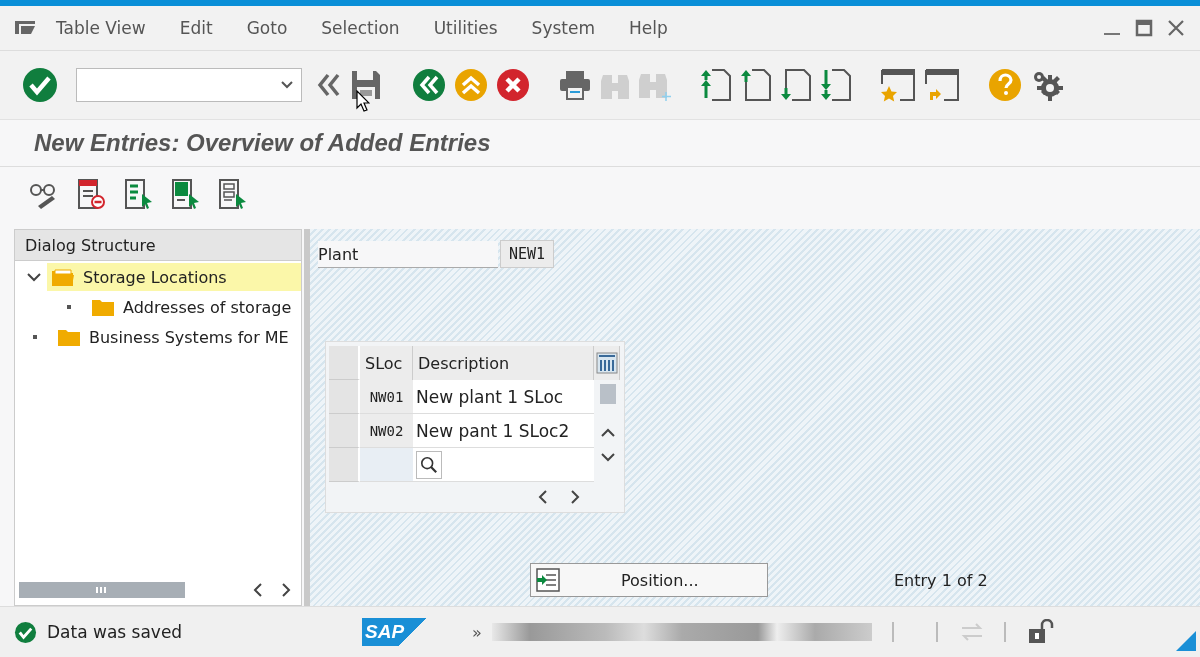  Describe the element at coordinates (394, 632) in the screenshot. I see `sap-logo: SAP` at that location.